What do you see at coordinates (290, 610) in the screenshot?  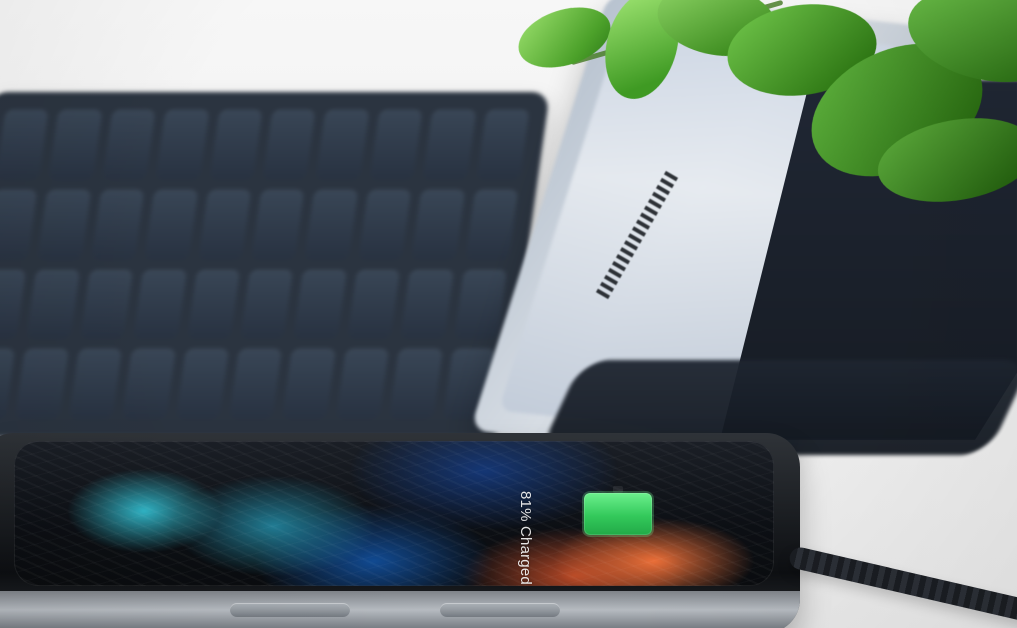 I see `volume-button` at bounding box center [290, 610].